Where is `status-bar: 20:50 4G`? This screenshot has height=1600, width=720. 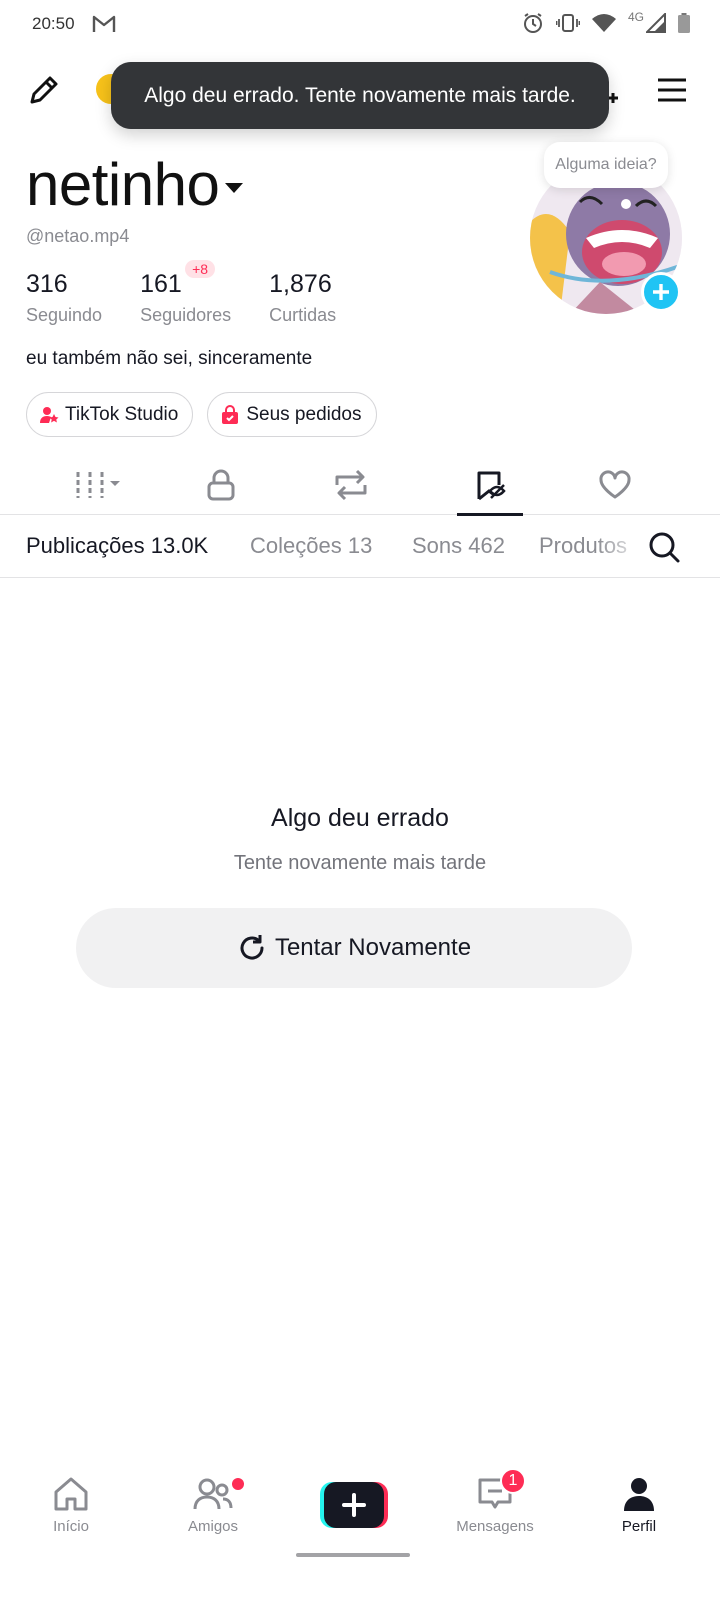 status-bar: 20:50 4G is located at coordinates (360, 25).